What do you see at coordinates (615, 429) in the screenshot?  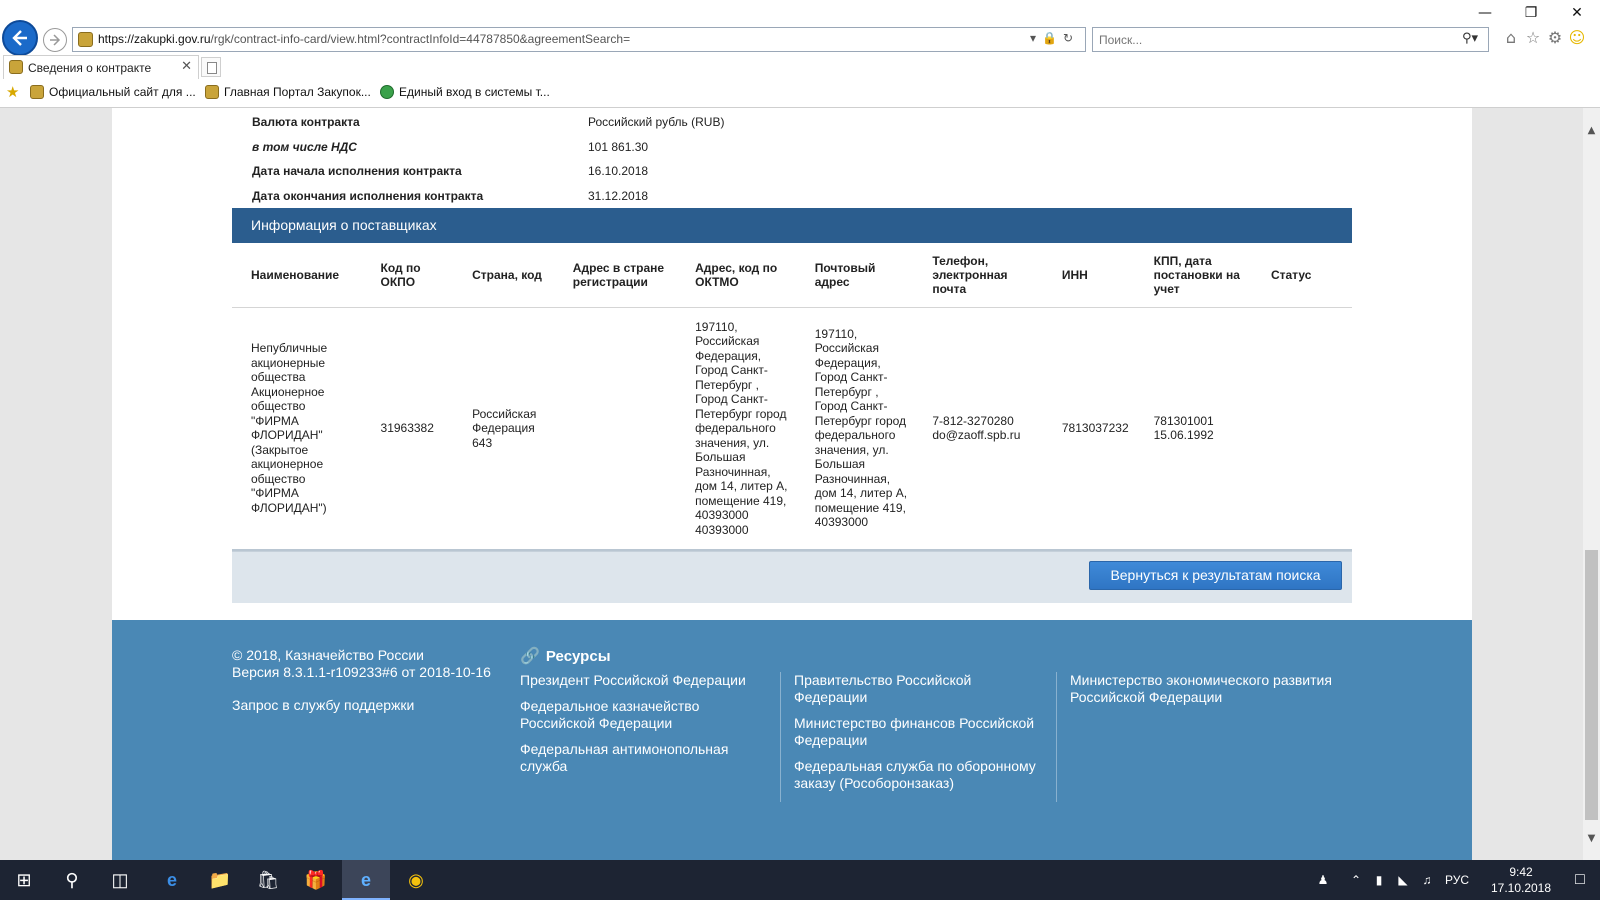 I see `supplier-reg-address` at bounding box center [615, 429].